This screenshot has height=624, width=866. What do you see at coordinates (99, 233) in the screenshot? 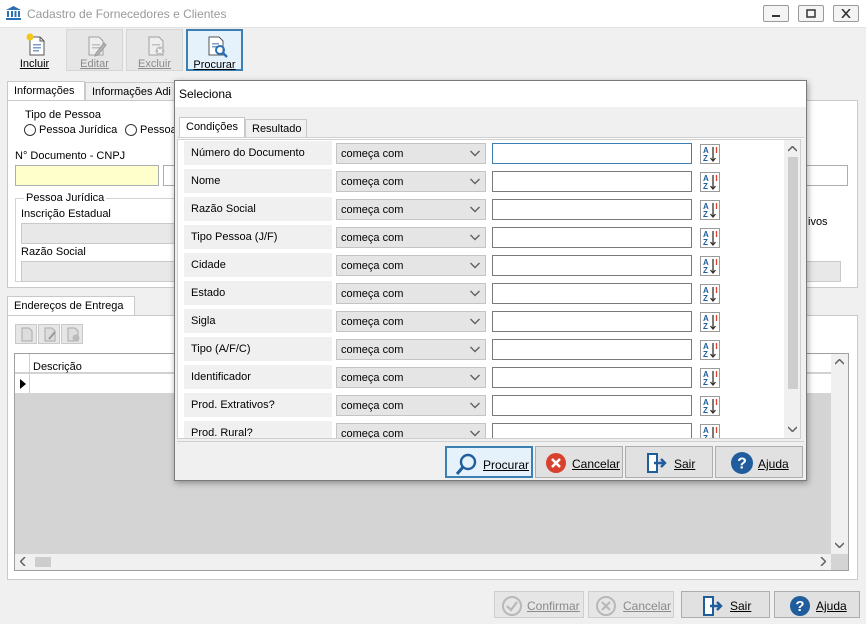
I see `inscricao-input` at bounding box center [99, 233].